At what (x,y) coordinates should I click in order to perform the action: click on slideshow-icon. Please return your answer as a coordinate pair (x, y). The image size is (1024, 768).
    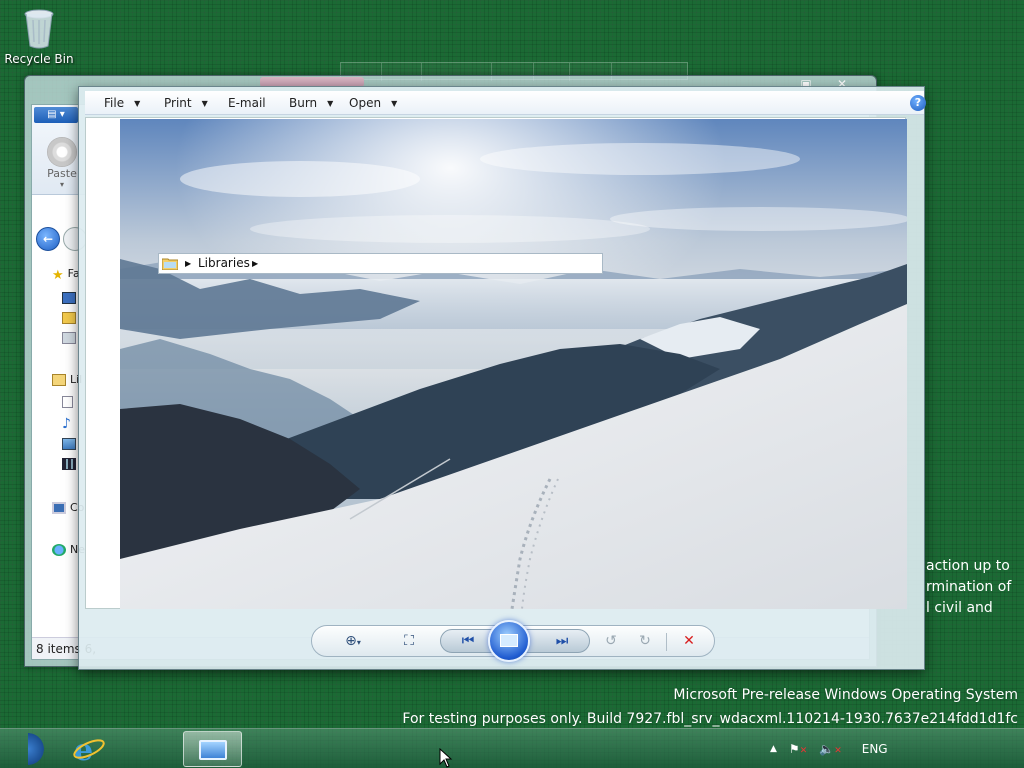
    Looking at the image, I should click on (509, 640).